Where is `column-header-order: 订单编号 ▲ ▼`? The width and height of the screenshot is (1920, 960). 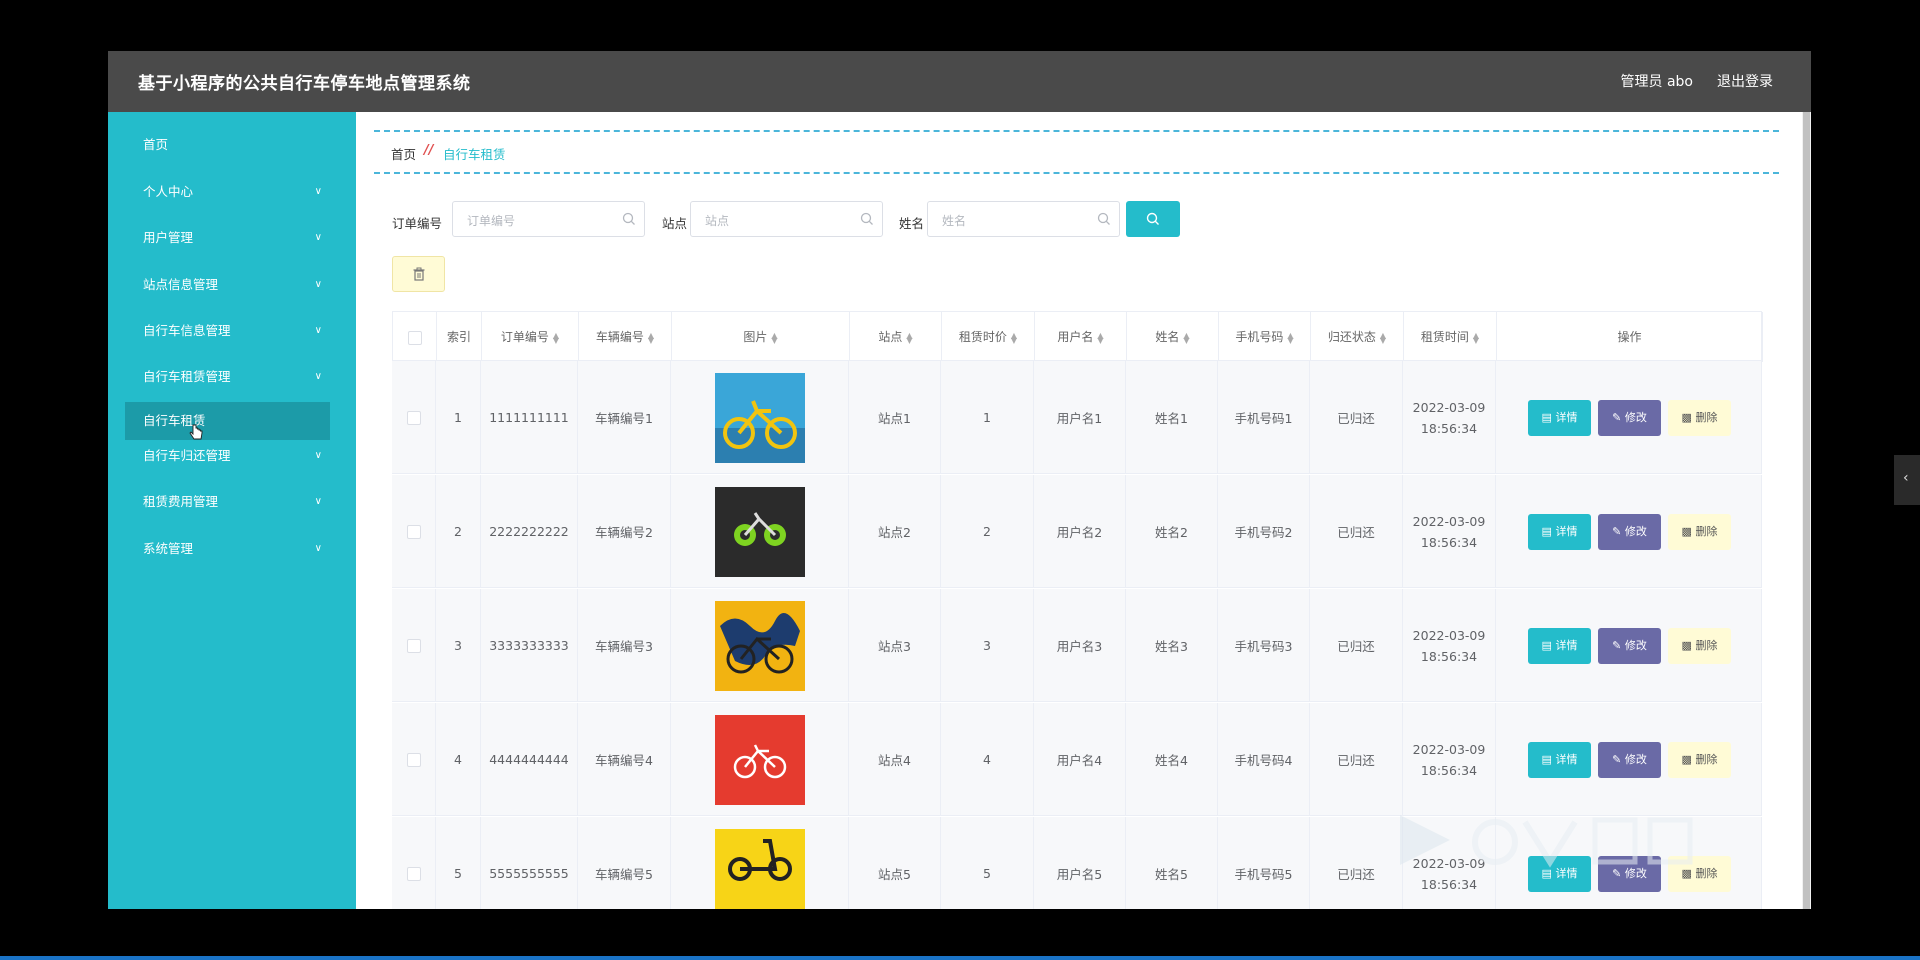
column-header-order: 订单编号 ▲ ▼ is located at coordinates (530, 337).